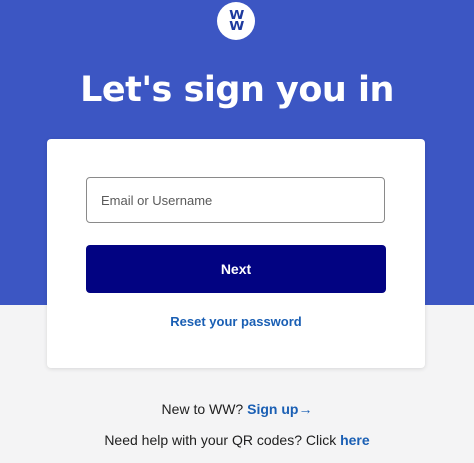 This screenshot has width=474, height=463. I want to click on ww-logo: W W, so click(236, 21).